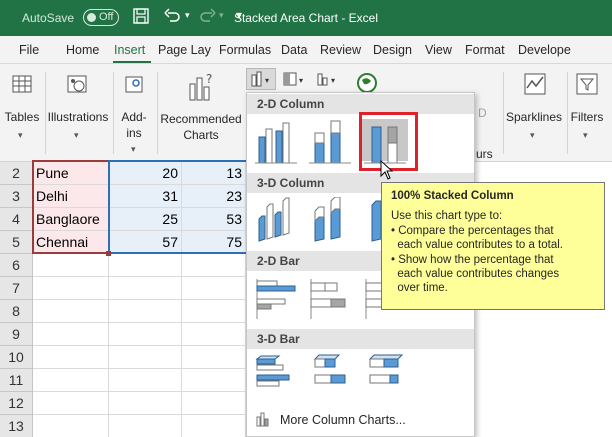 This screenshot has height=437, width=612. Describe the element at coordinates (16, 334) in the screenshot. I see `row-header: 9` at that location.